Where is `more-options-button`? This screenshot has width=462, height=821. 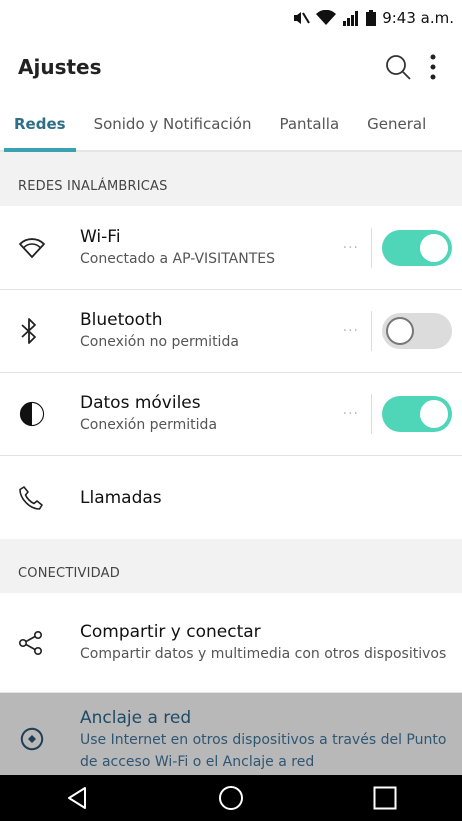 more-options-button is located at coordinates (433, 67).